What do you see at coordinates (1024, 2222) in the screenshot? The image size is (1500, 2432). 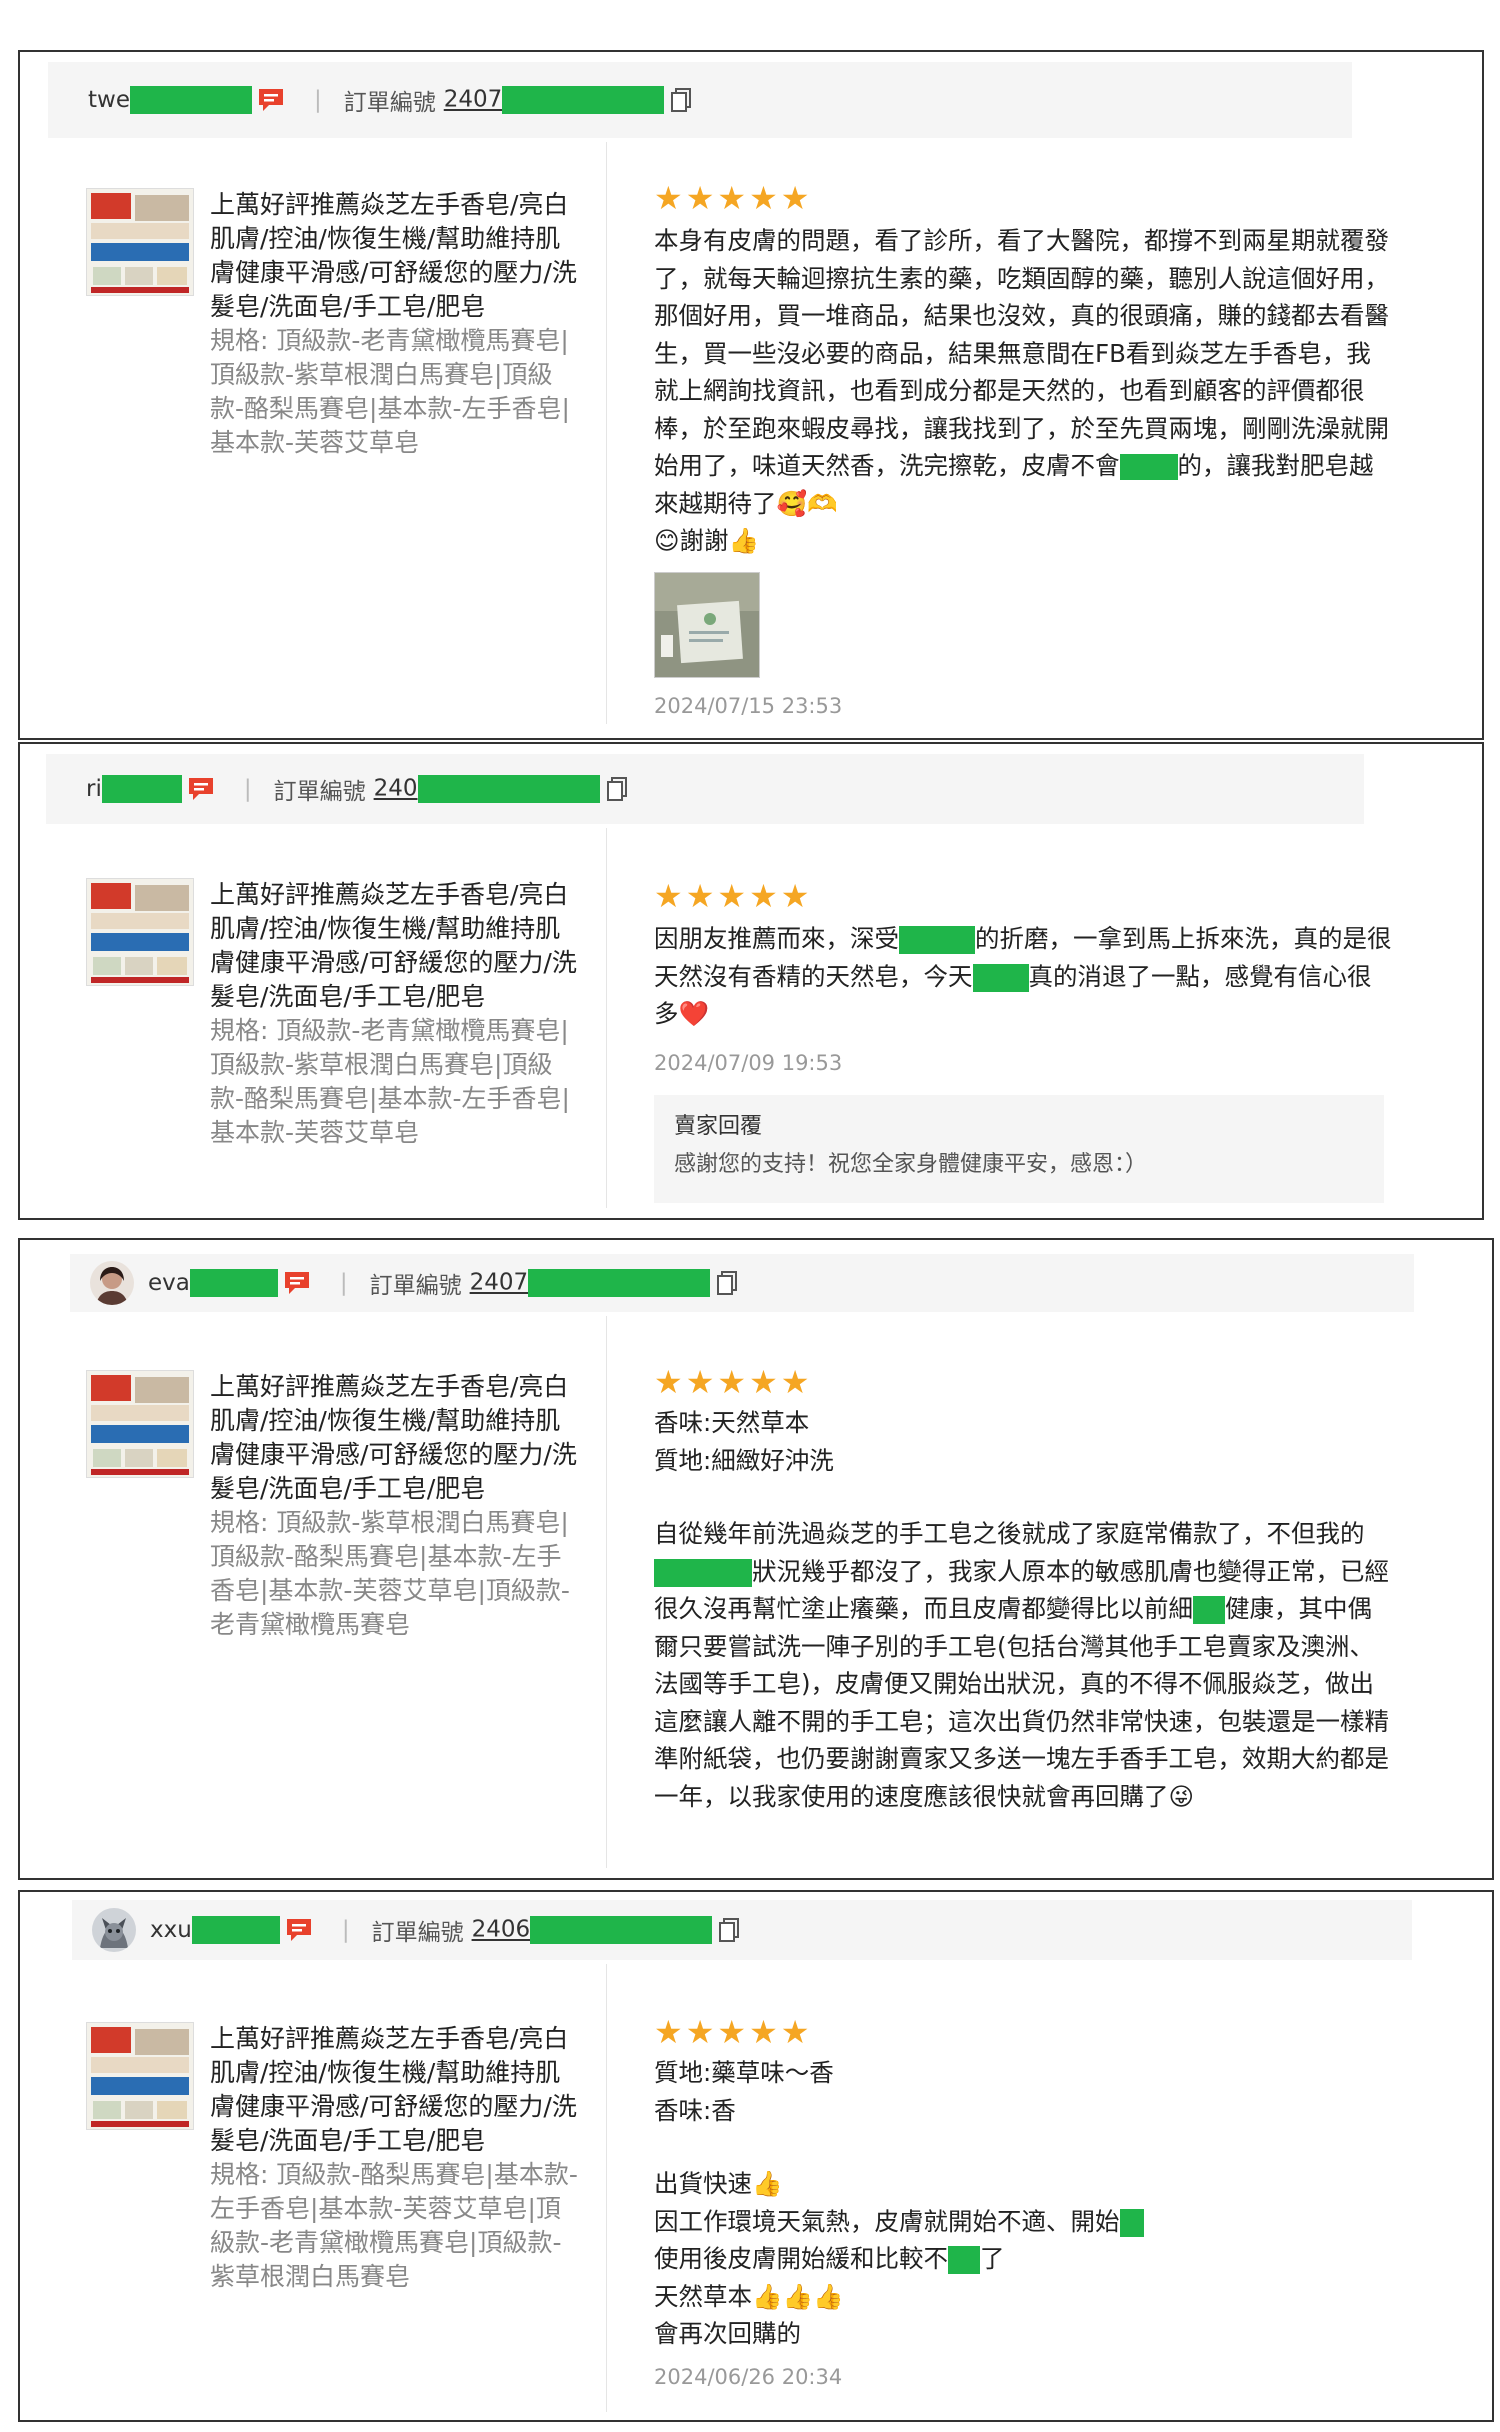 I see `review-text-line: 因工作環境天氣熱，皮膚就開始不適、開始` at bounding box center [1024, 2222].